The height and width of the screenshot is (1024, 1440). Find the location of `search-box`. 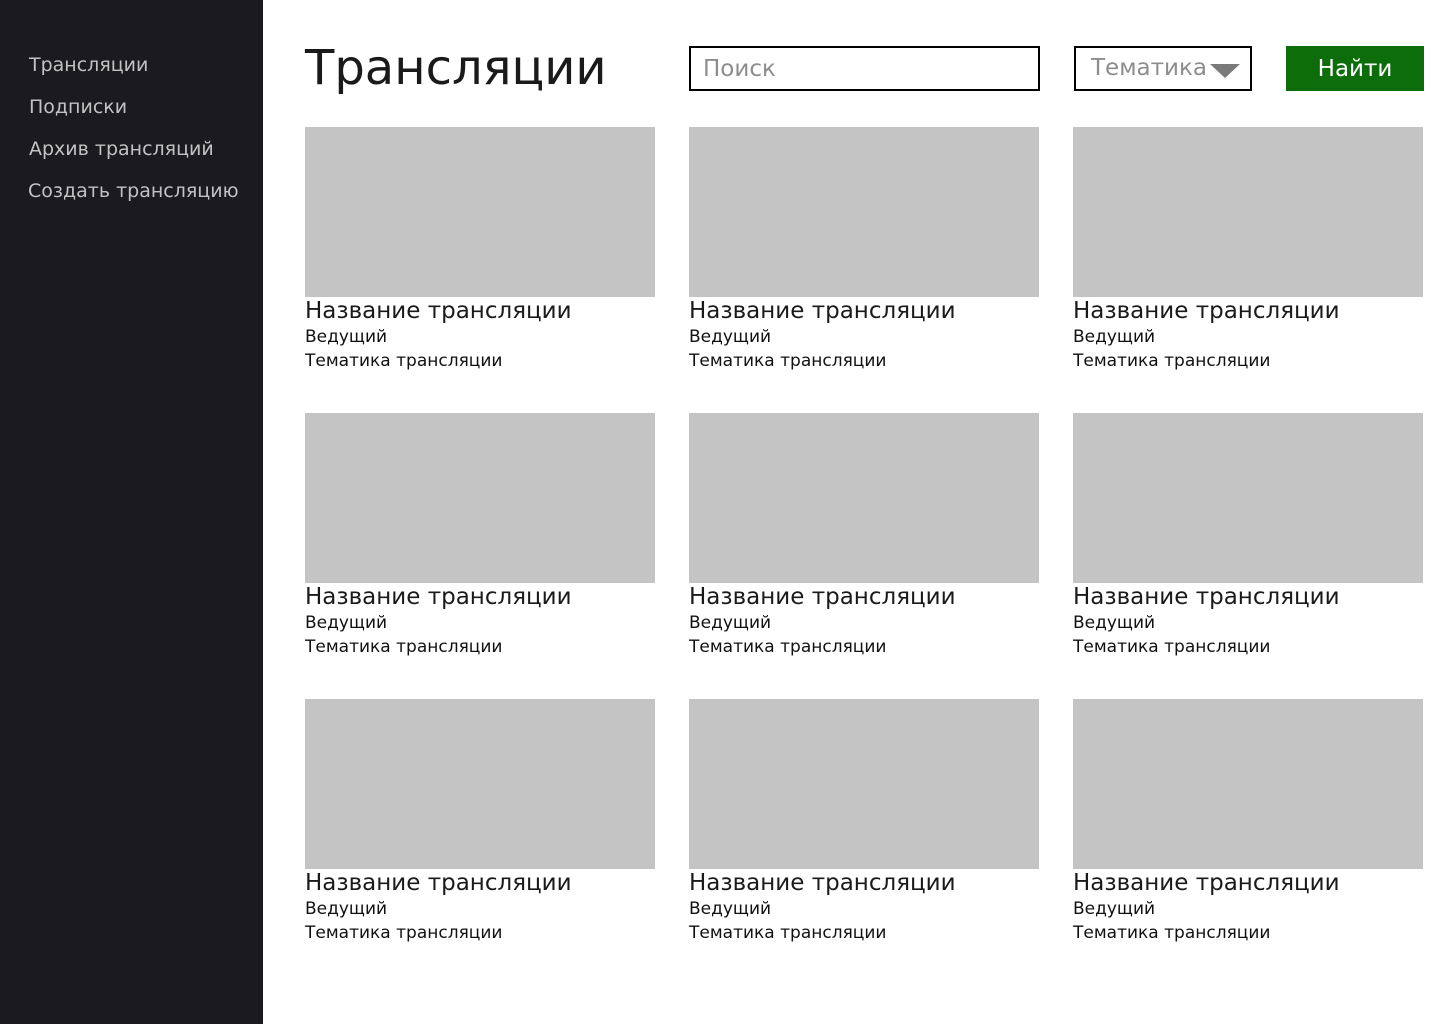

search-box is located at coordinates (864, 68).